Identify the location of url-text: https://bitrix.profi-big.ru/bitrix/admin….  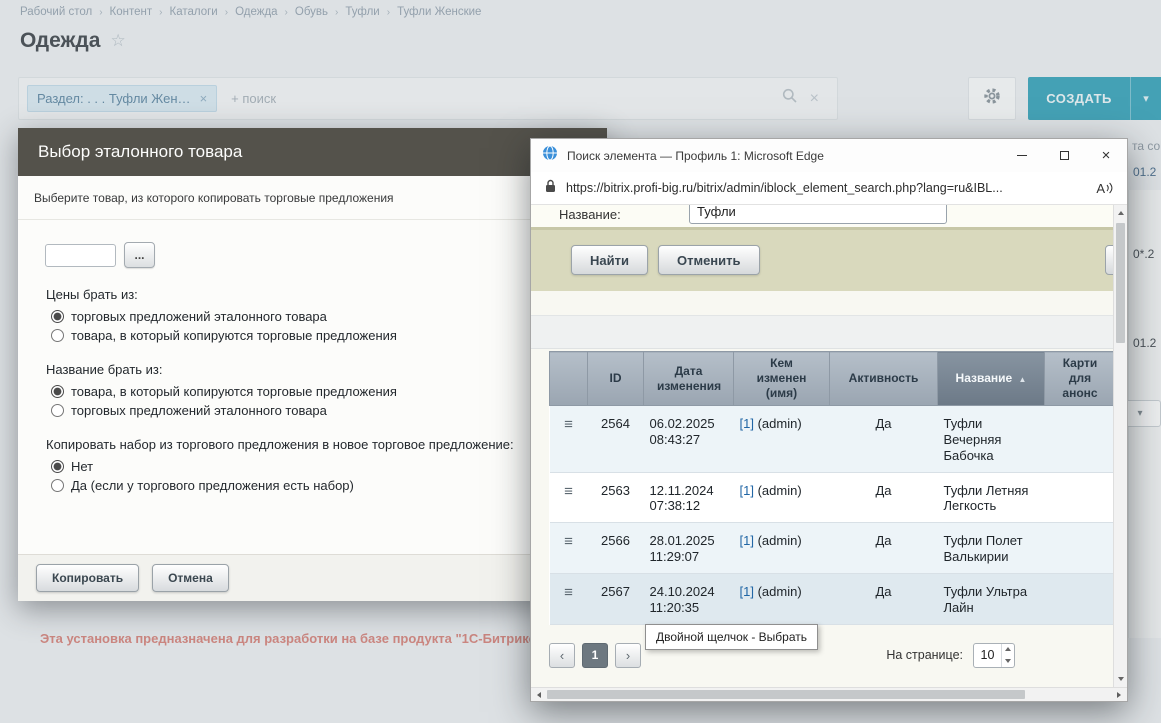
(826, 188).